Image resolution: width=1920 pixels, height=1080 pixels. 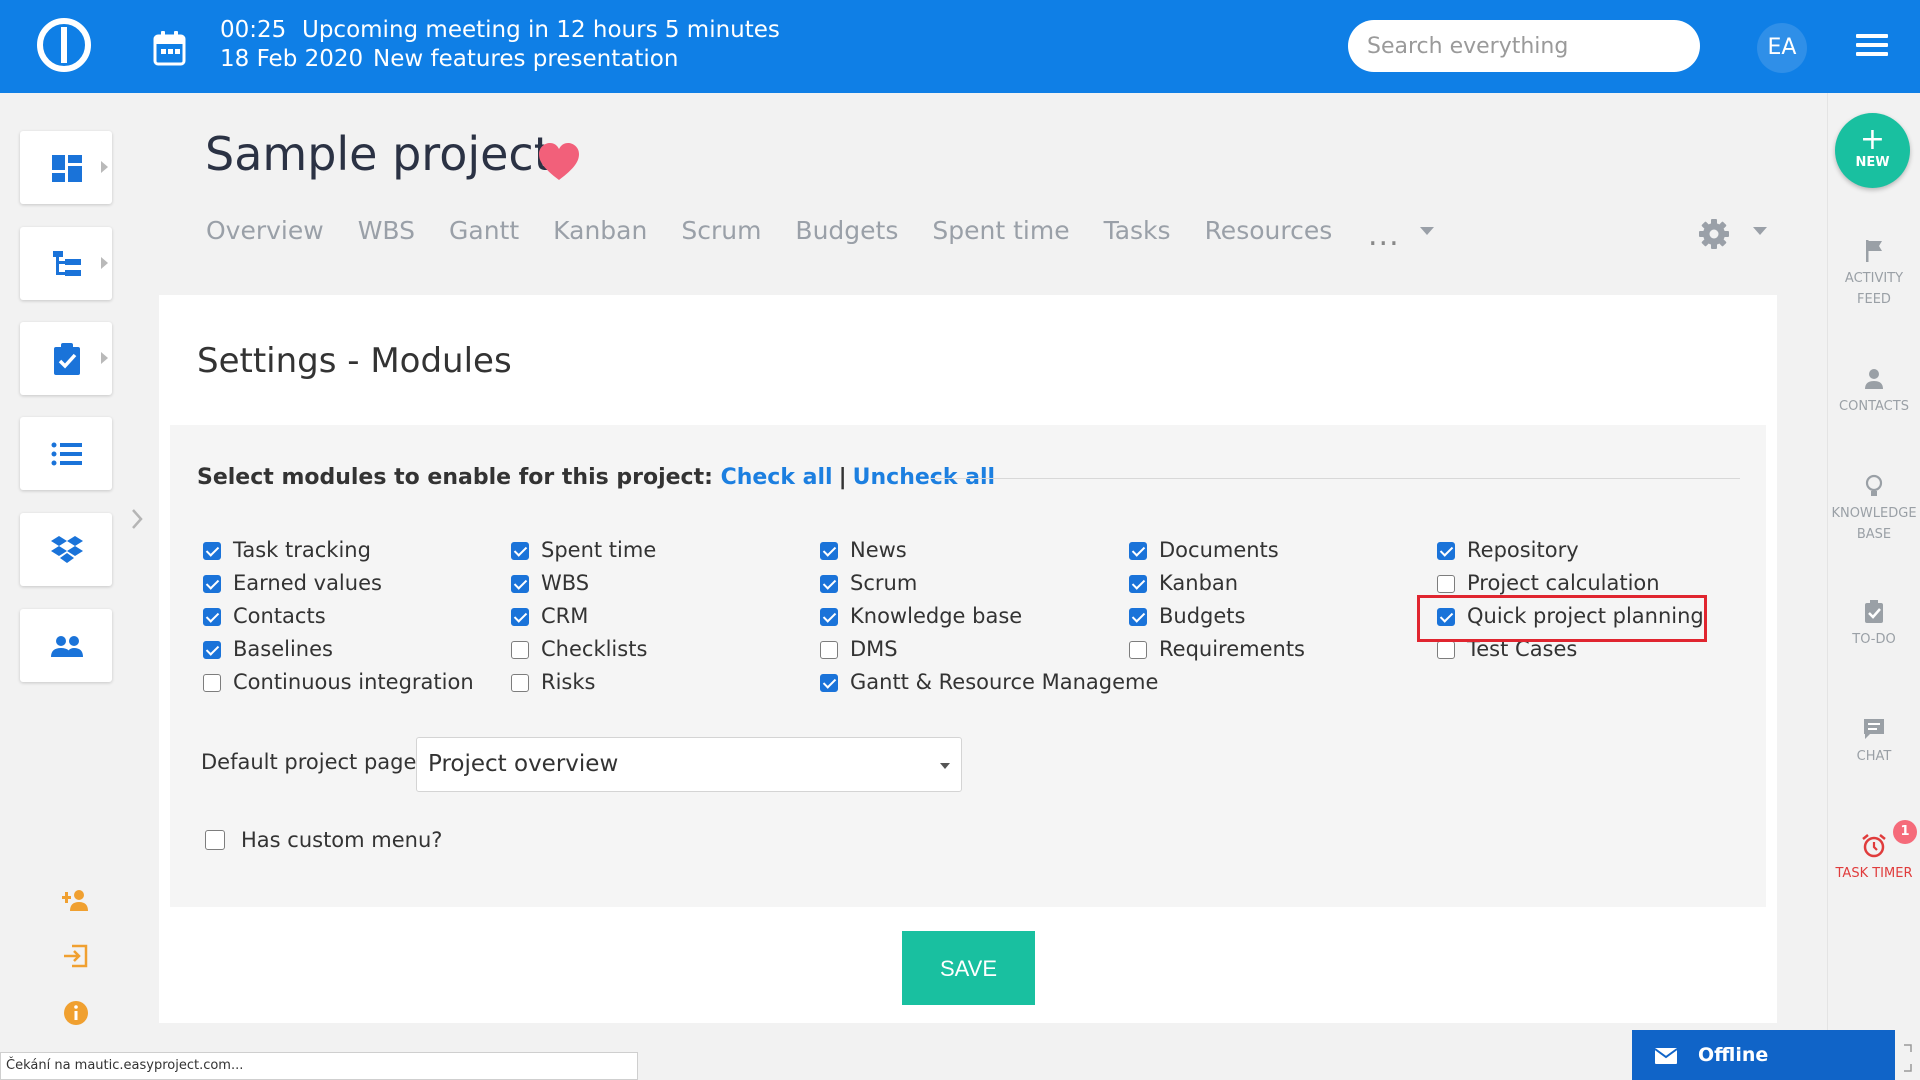 I want to click on tab-budgets: Budgets, so click(x=846, y=230).